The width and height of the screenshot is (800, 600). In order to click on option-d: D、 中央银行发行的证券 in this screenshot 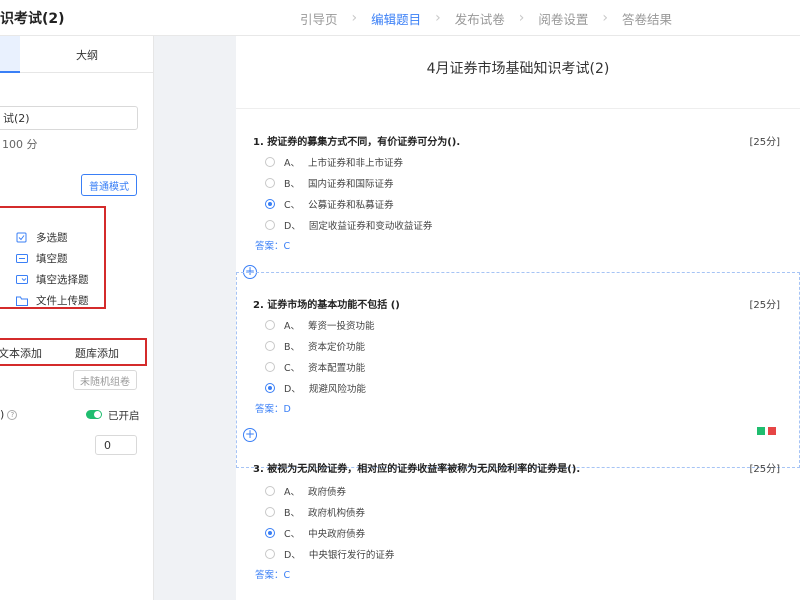, I will do `click(329, 554)`.